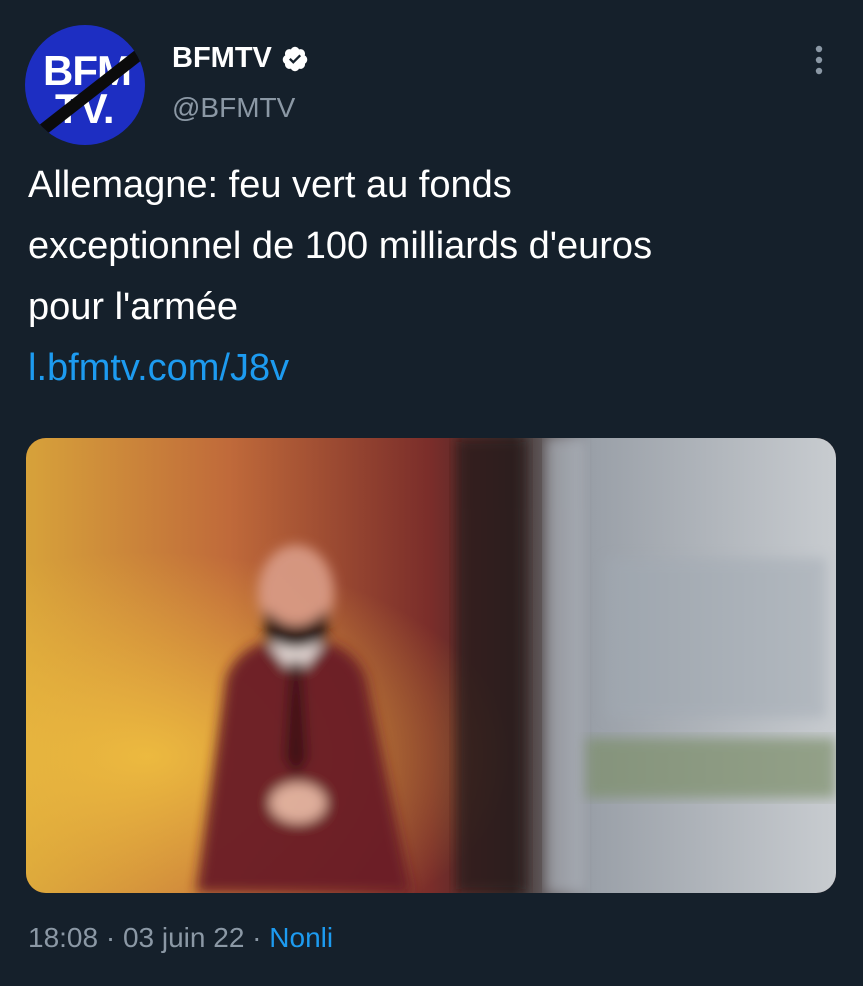  What do you see at coordinates (233, 108) in the screenshot?
I see `author-handle: @BFMTV` at bounding box center [233, 108].